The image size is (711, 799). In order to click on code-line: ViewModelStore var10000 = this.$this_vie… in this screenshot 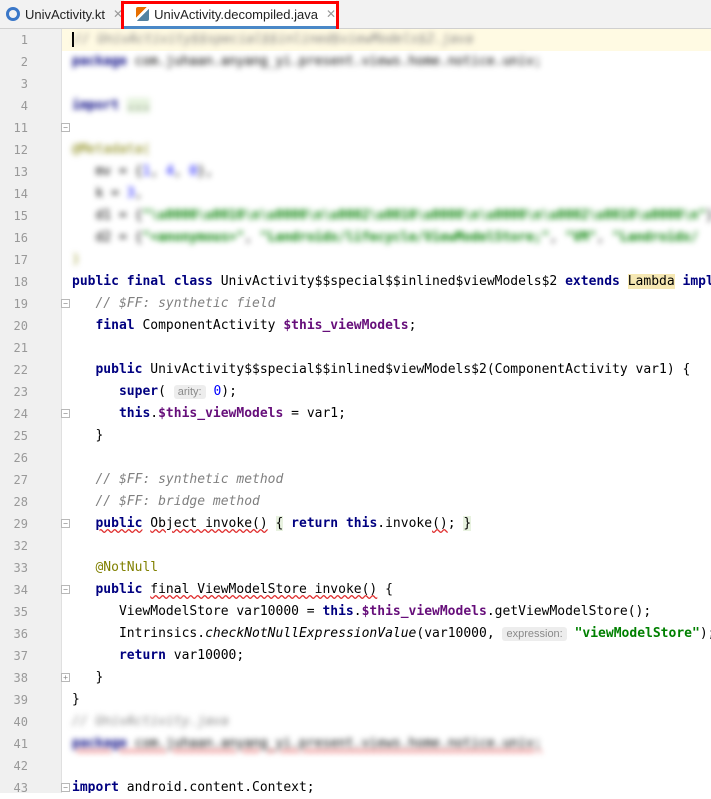, I will do `click(361, 612)`.